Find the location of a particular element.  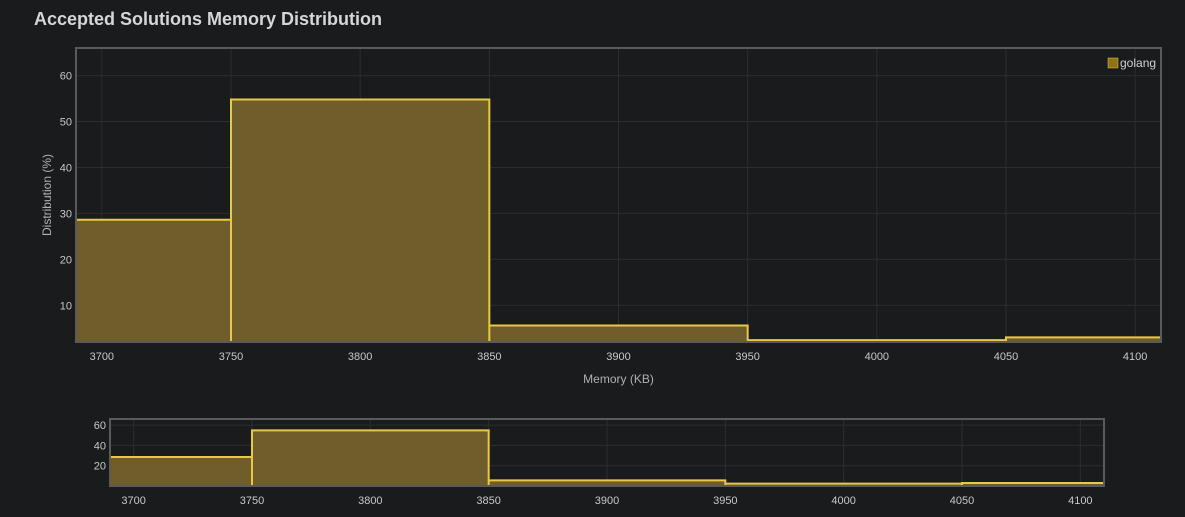

main-y-tick-label: 30 is located at coordinates (66, 214).